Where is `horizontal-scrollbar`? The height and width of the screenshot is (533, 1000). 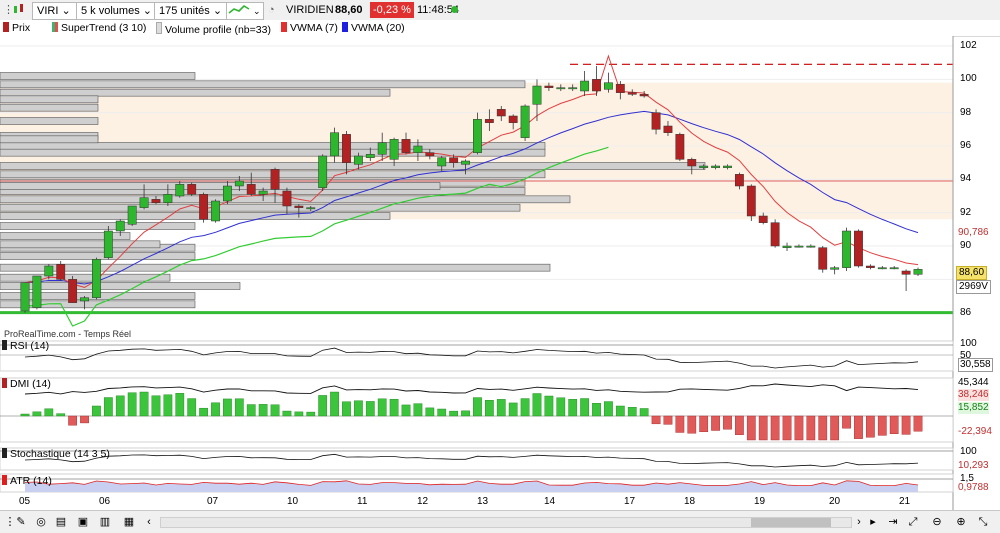 horizontal-scrollbar is located at coordinates (506, 522).